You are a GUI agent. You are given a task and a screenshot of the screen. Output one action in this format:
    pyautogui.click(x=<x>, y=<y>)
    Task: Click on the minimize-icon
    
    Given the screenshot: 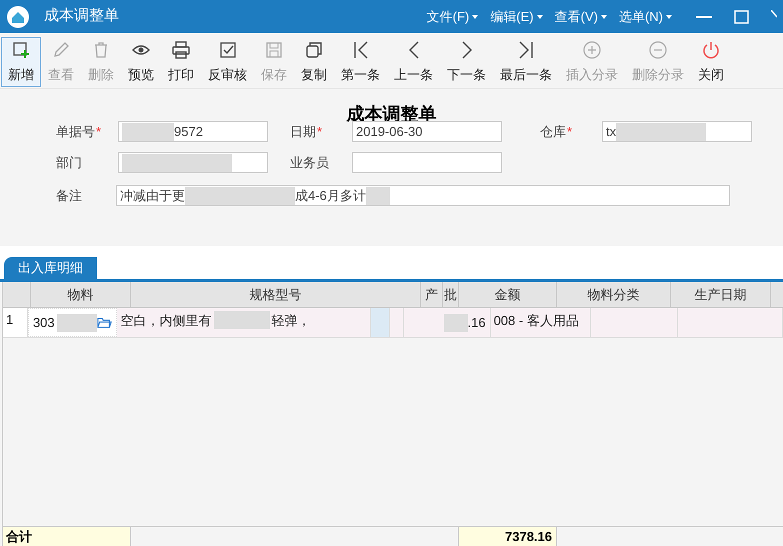 What is the action you would take?
    pyautogui.click(x=704, y=17)
    